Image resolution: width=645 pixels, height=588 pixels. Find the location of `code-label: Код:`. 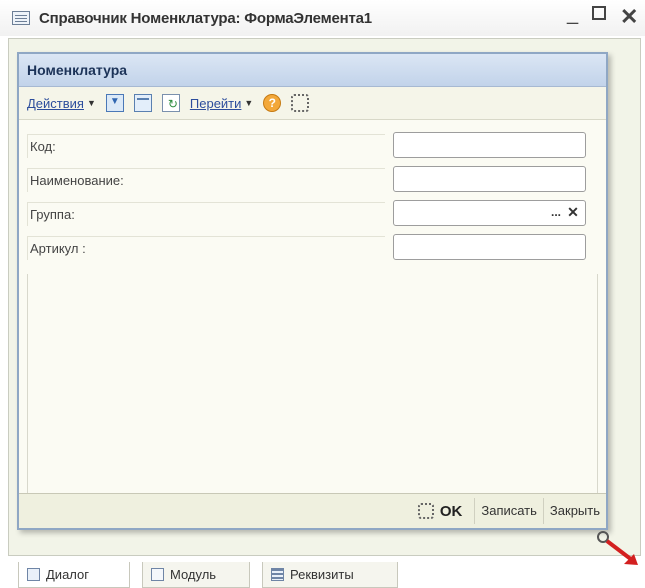

code-label: Код: is located at coordinates (206, 146).